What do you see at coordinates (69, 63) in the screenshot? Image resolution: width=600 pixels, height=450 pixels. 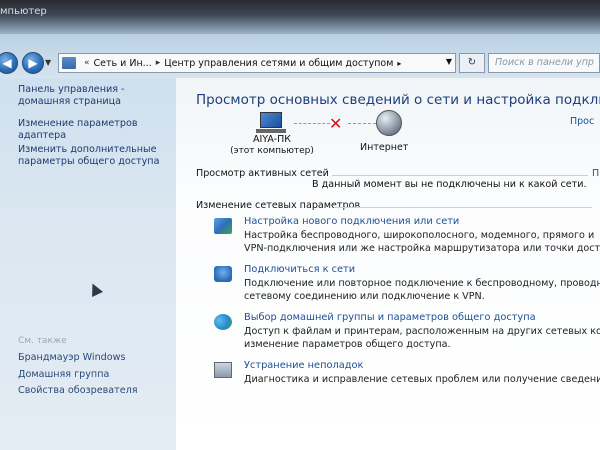 I see `control-panel-icon` at bounding box center [69, 63].